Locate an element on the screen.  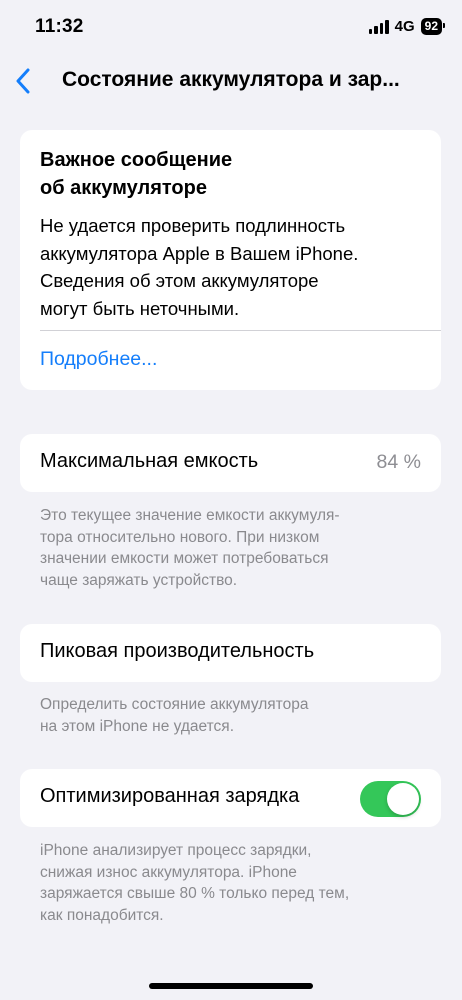
max-capacity-row: Максимальная емкость 84 % is located at coordinates (230, 463).